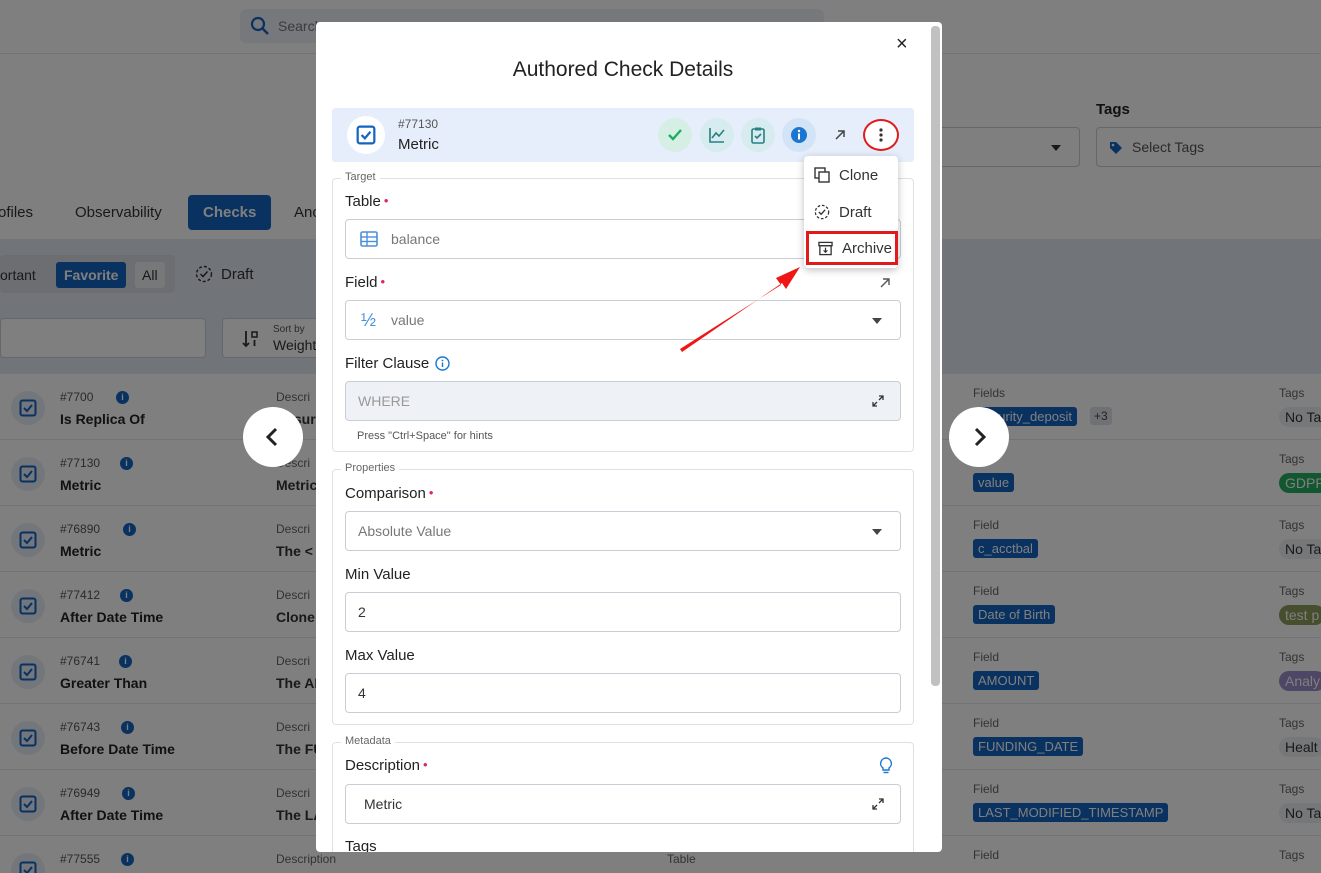 The width and height of the screenshot is (1321, 873). I want to click on filter-clause-input: WHERE, so click(623, 401).